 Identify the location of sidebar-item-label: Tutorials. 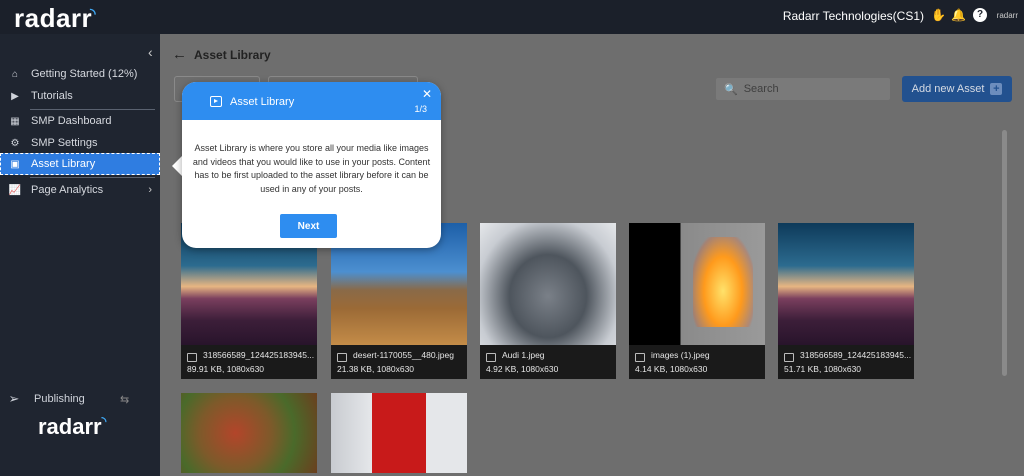
(52, 96).